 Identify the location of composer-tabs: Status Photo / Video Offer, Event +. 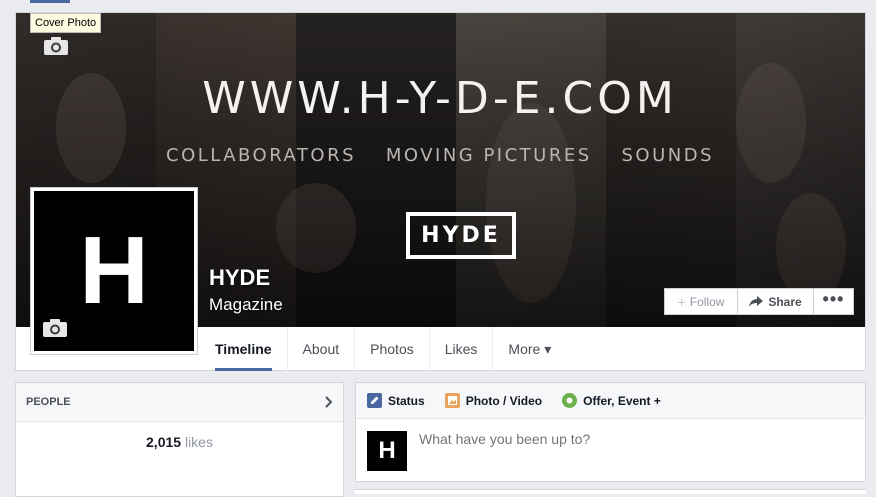
(610, 401).